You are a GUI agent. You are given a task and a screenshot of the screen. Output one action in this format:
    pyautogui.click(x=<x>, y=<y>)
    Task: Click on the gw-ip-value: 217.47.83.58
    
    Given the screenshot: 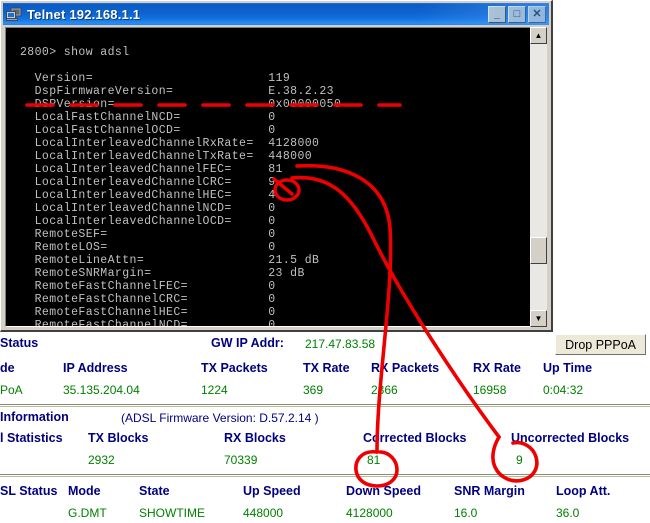 What is the action you would take?
    pyautogui.click(x=340, y=344)
    